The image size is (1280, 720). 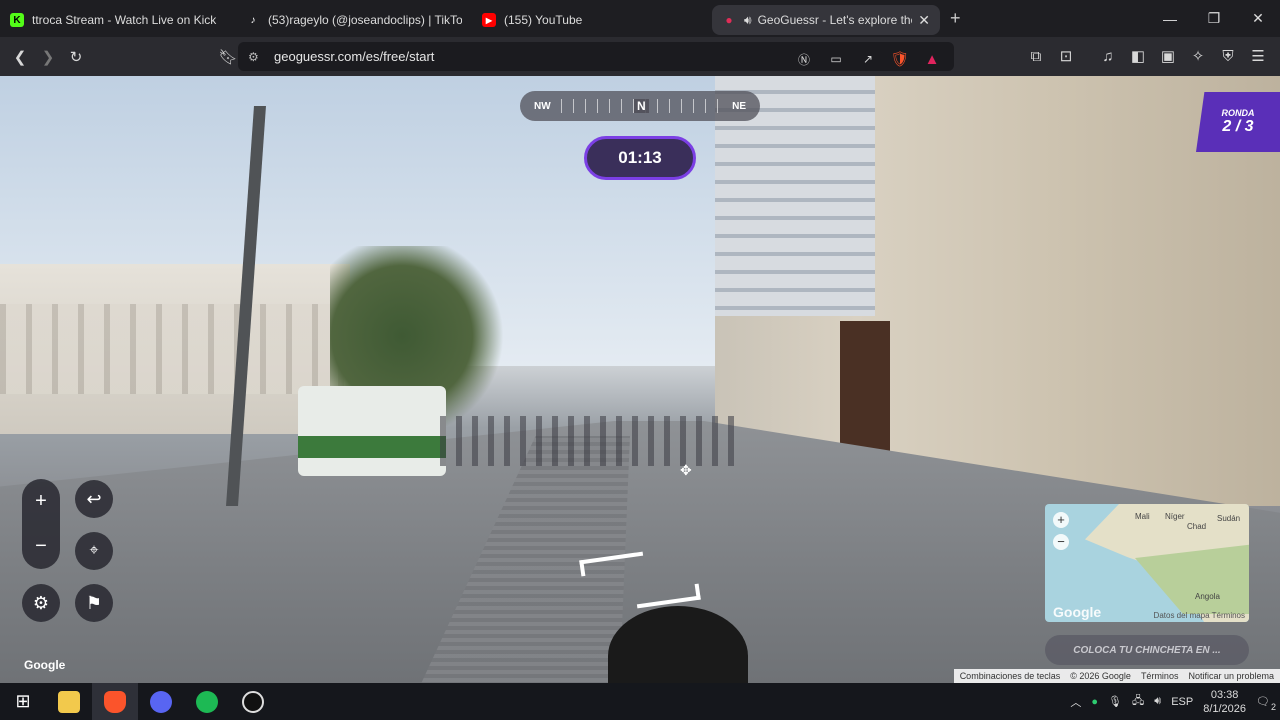 I want to click on map-label: Sudán, so click(x=1229, y=518).